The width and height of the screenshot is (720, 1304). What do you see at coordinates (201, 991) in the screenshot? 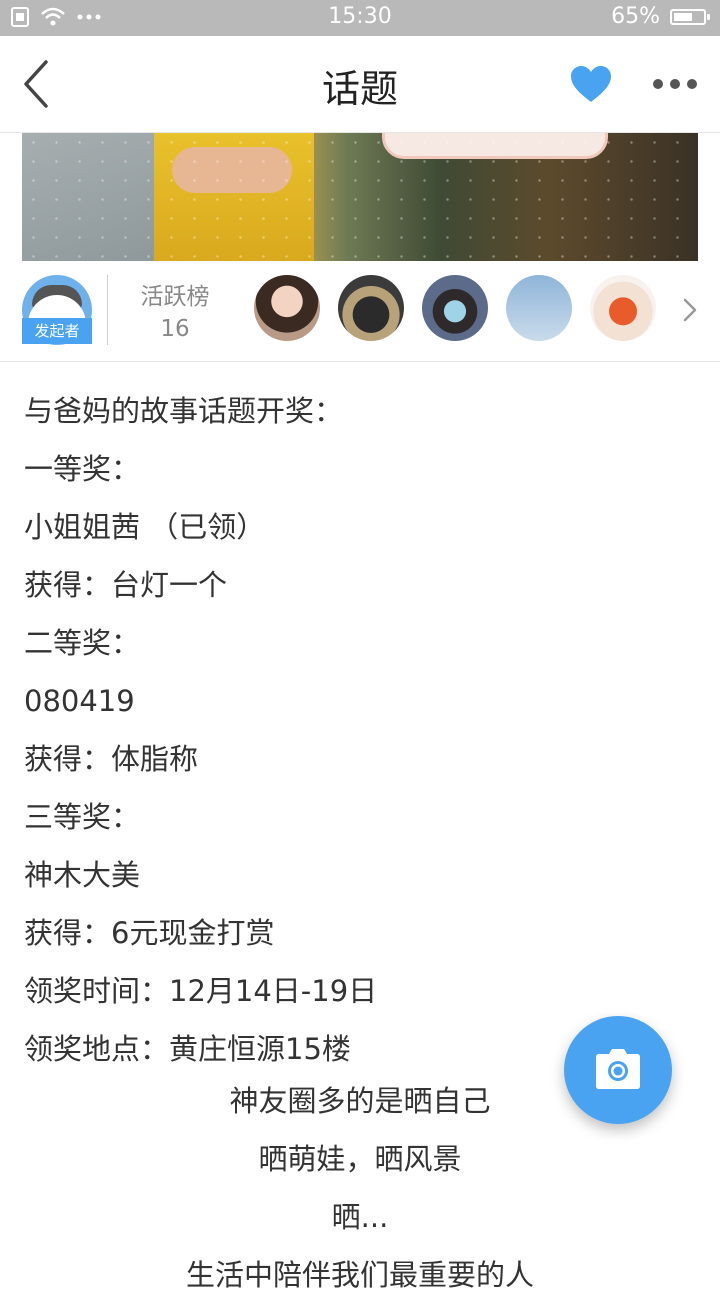
I see `content-line: 领奖时间：12月14日-19日` at bounding box center [201, 991].